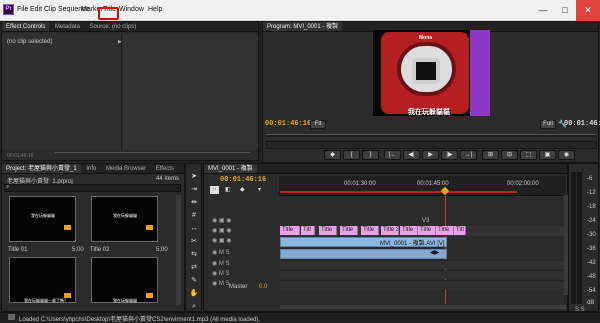  What do you see at coordinates (46, 300) in the screenshot?
I see `thumbnail-subtitle: 我在玩躲貓貓一歲了嗎？` at bounding box center [46, 300].